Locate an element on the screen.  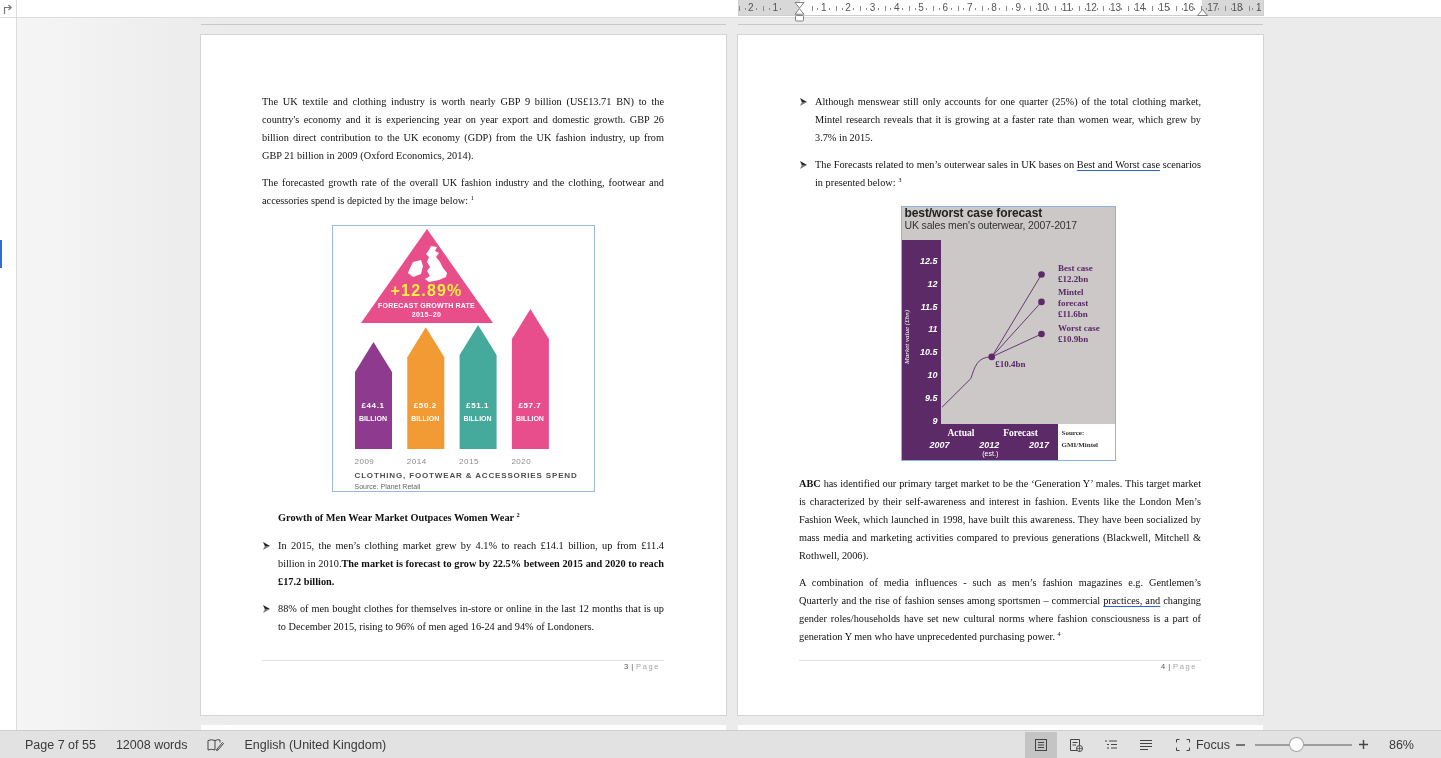
axis-tick-label: 2017 is located at coordinates (1039, 445).